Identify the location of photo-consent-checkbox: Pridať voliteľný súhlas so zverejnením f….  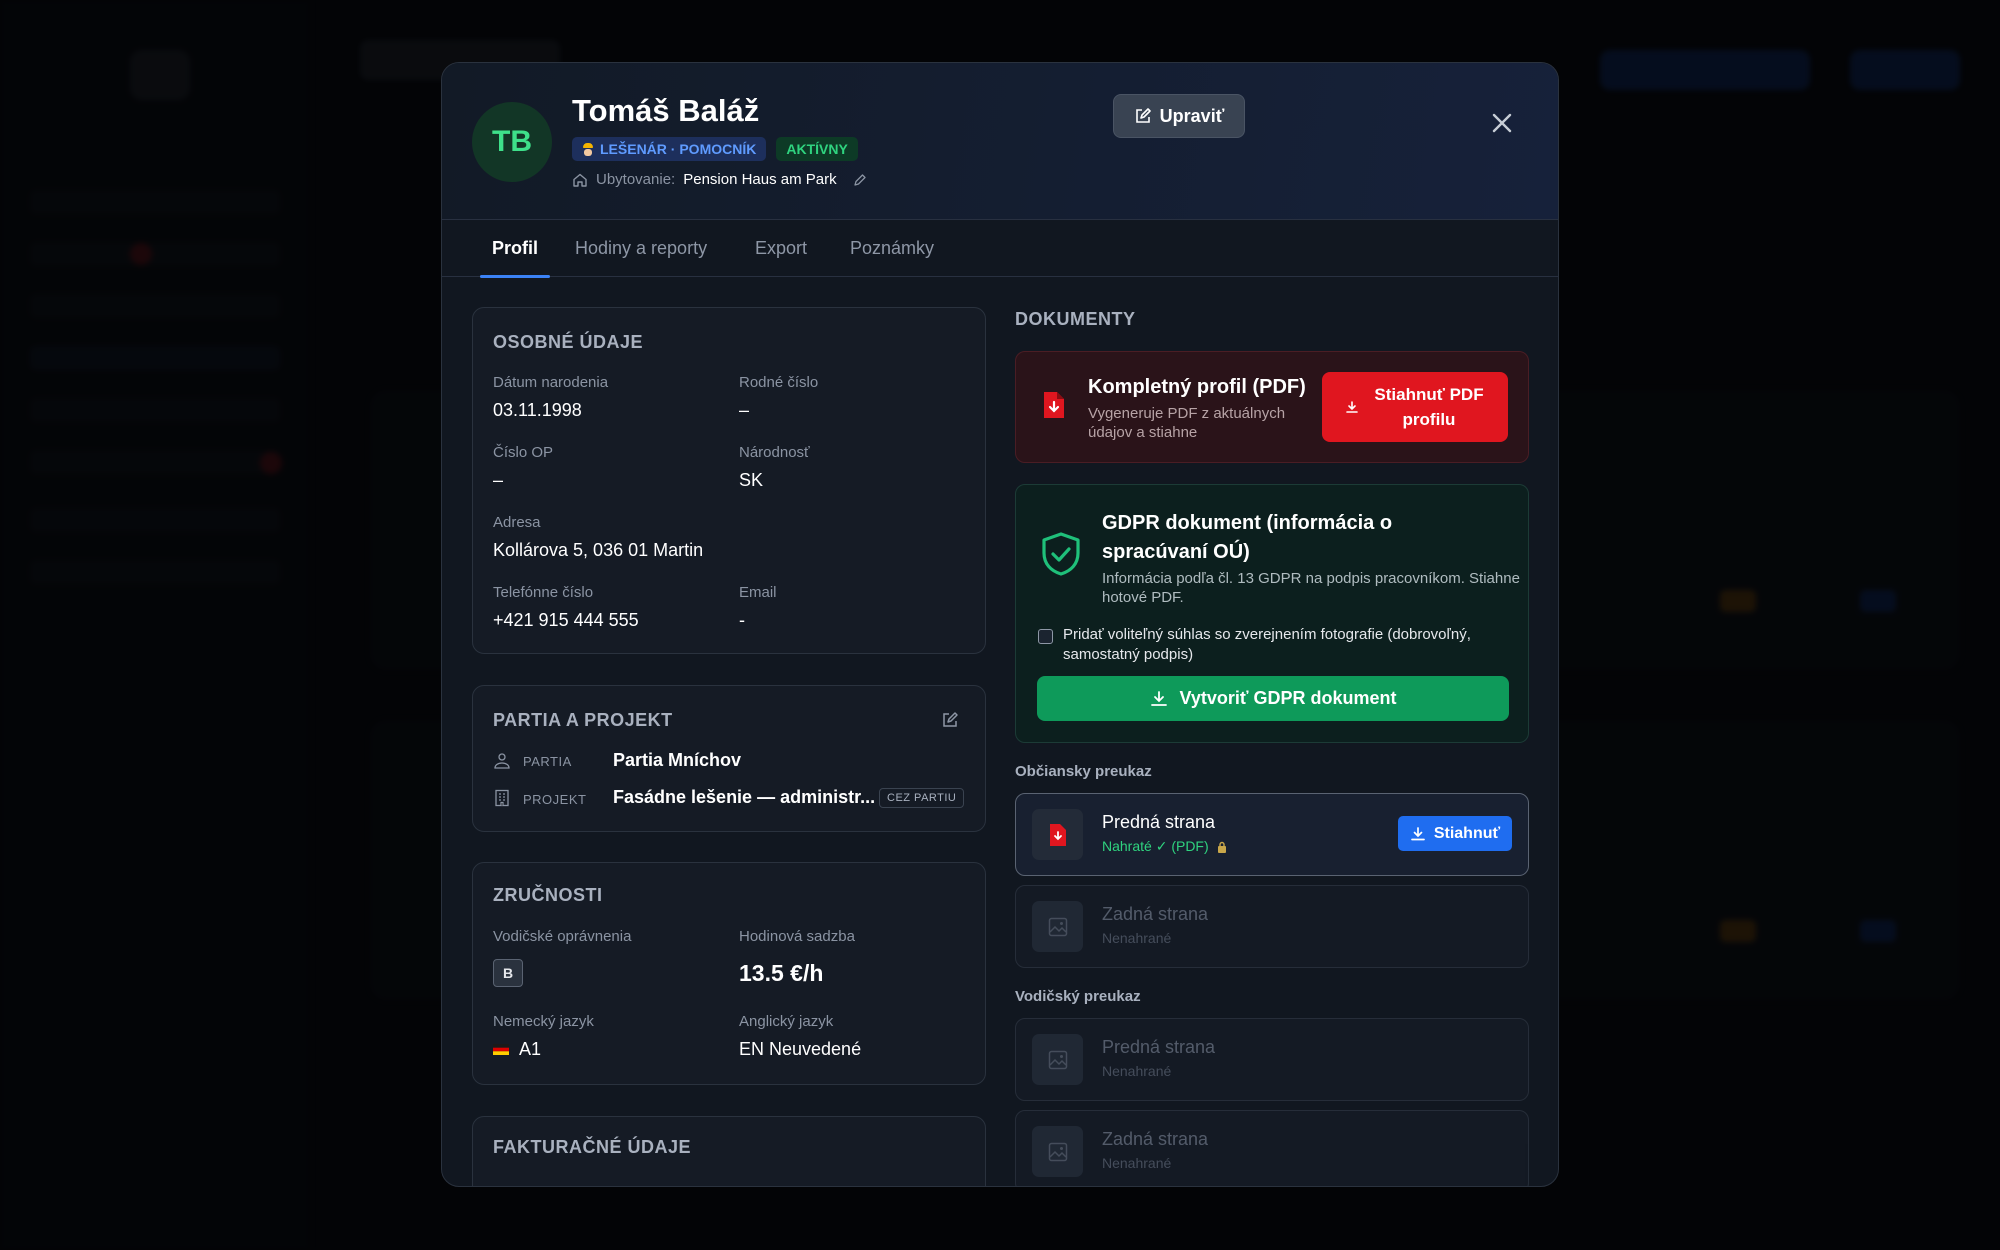
(1275, 645).